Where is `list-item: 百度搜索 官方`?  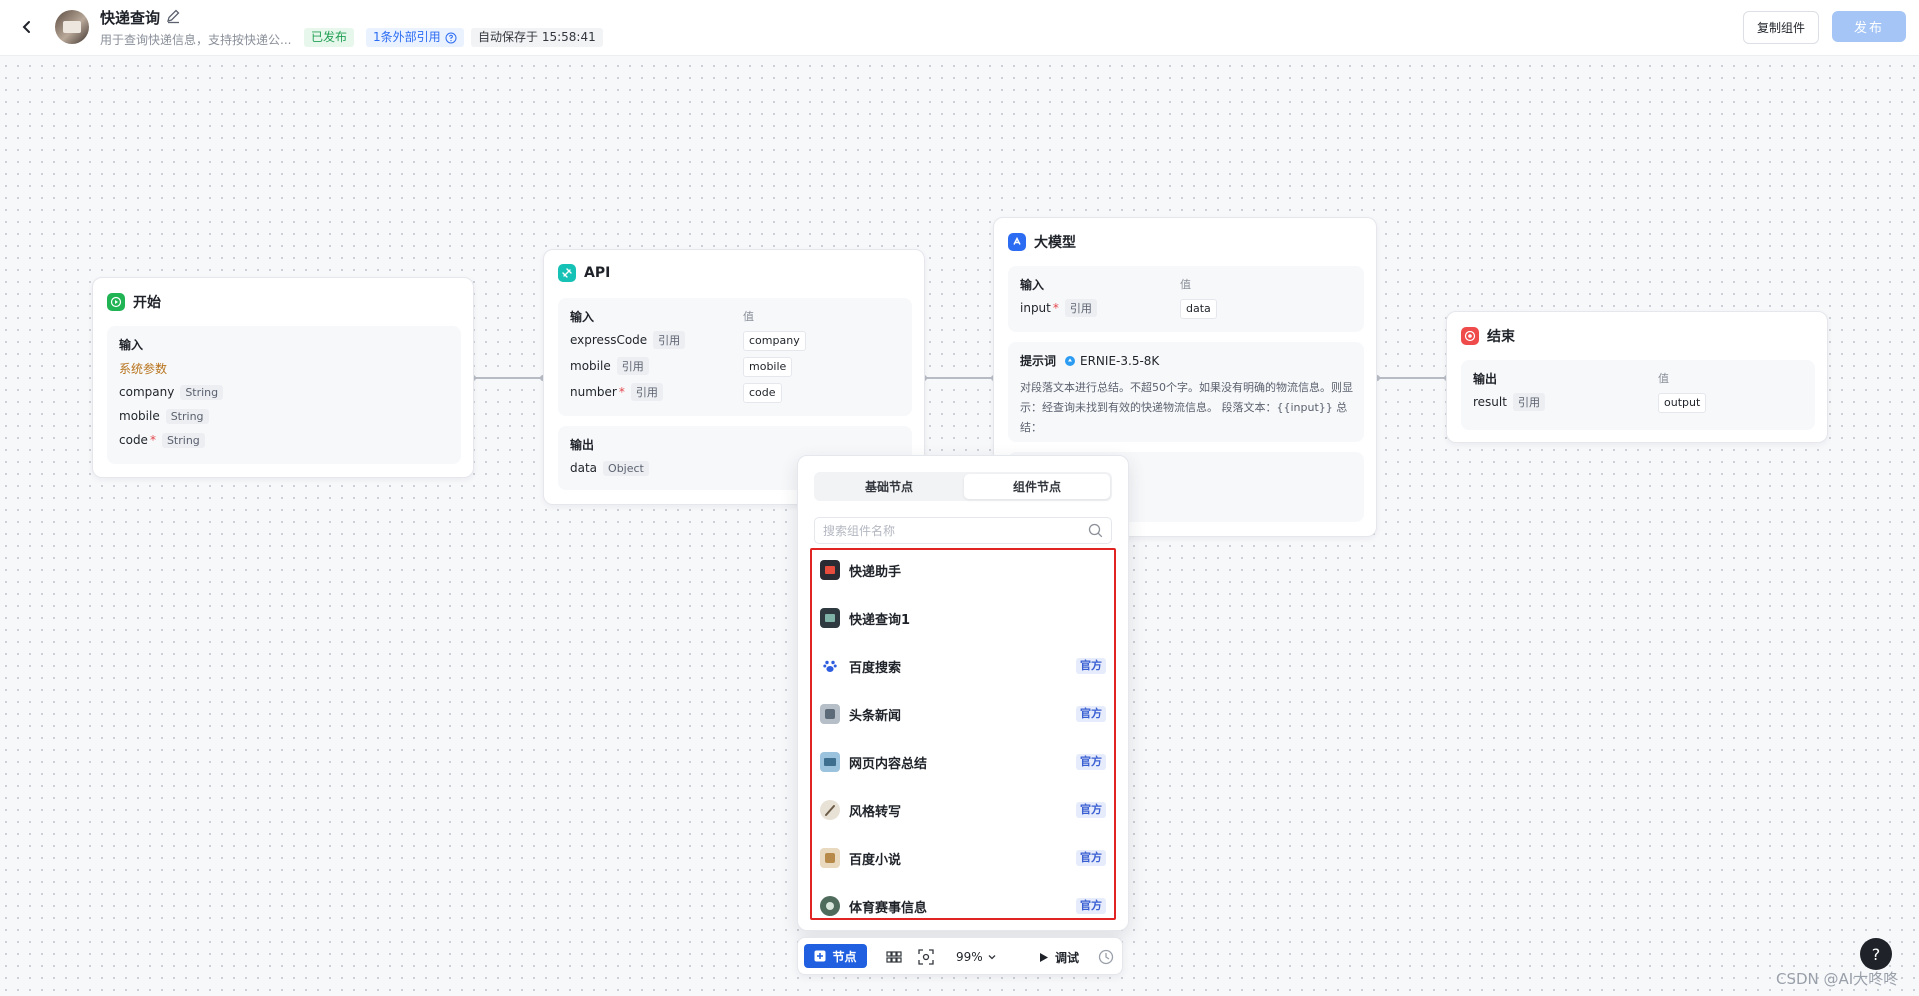 list-item: 百度搜索 官方 is located at coordinates (963, 666).